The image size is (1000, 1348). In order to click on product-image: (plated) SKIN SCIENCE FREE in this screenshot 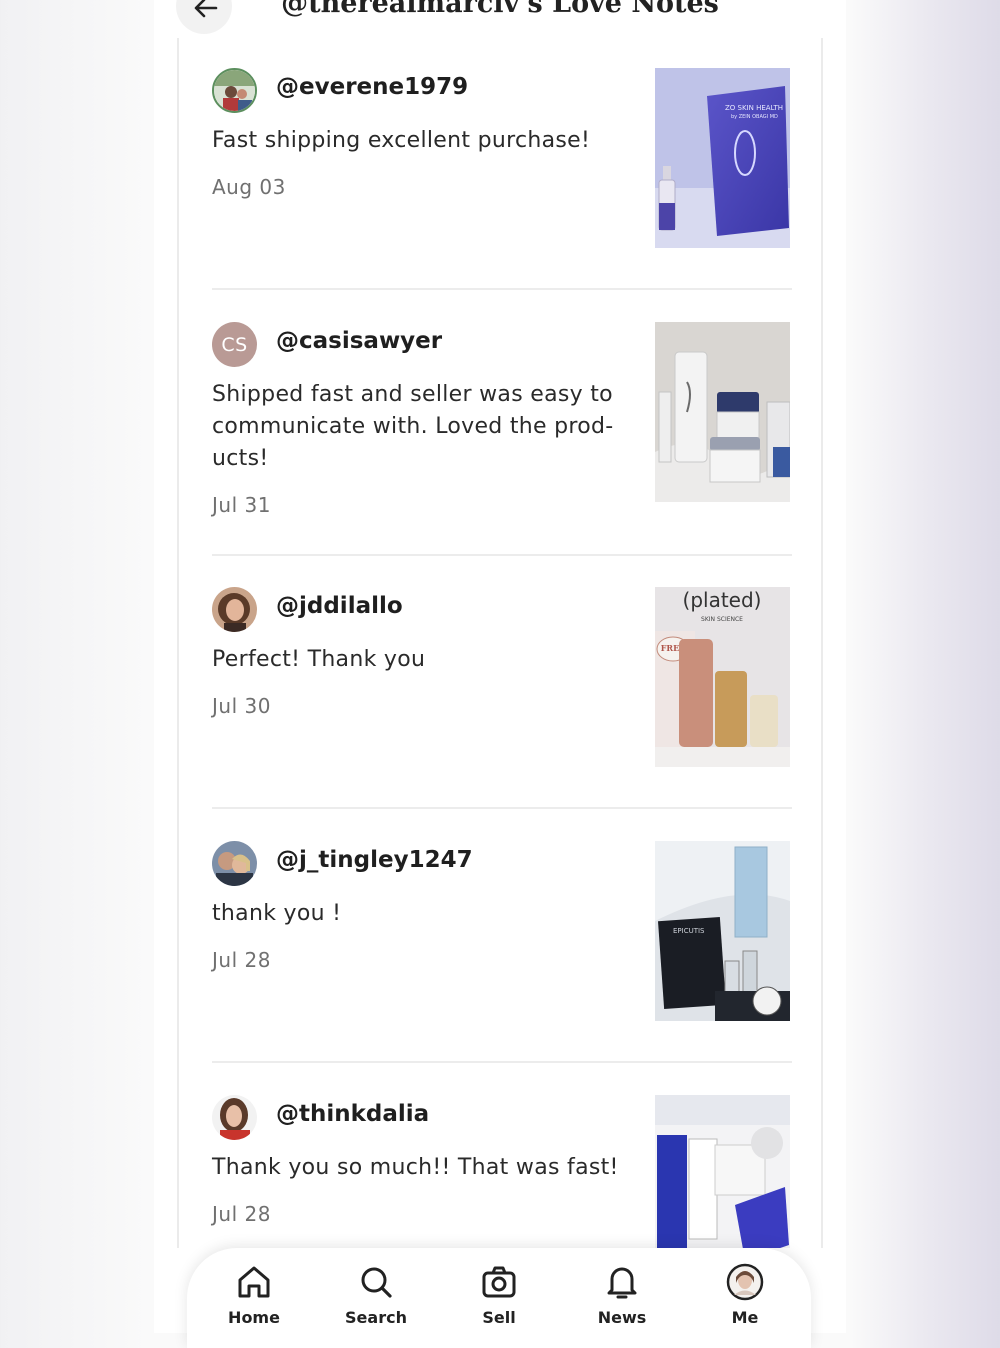, I will do `click(722, 677)`.